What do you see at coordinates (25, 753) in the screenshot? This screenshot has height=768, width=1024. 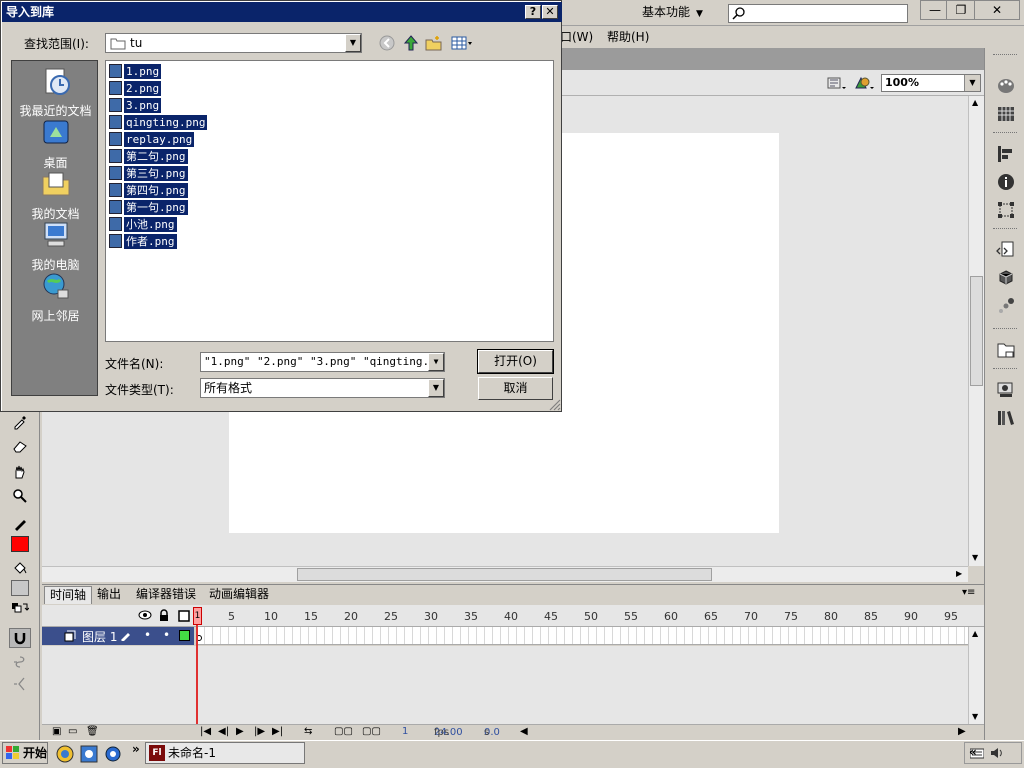 I see `start-button: 开始` at bounding box center [25, 753].